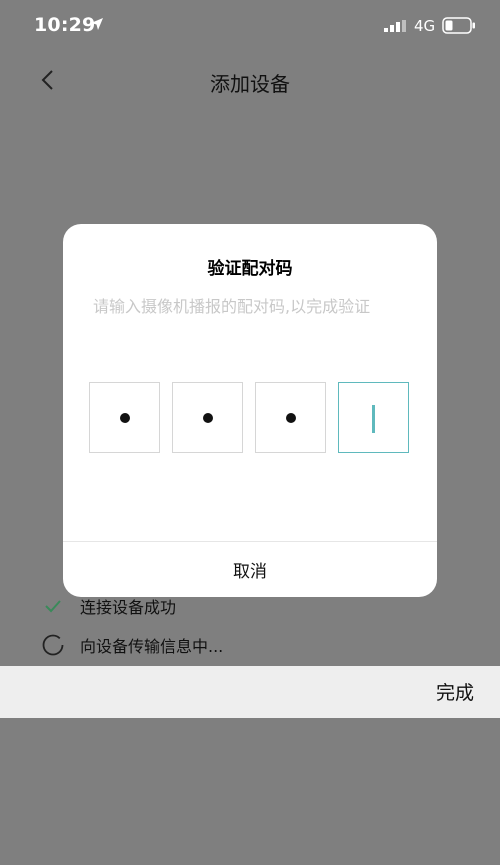  Describe the element at coordinates (232, 306) in the screenshot. I see `dialog-description: 请输入摄像机播报的配对码,以完成验证` at that location.